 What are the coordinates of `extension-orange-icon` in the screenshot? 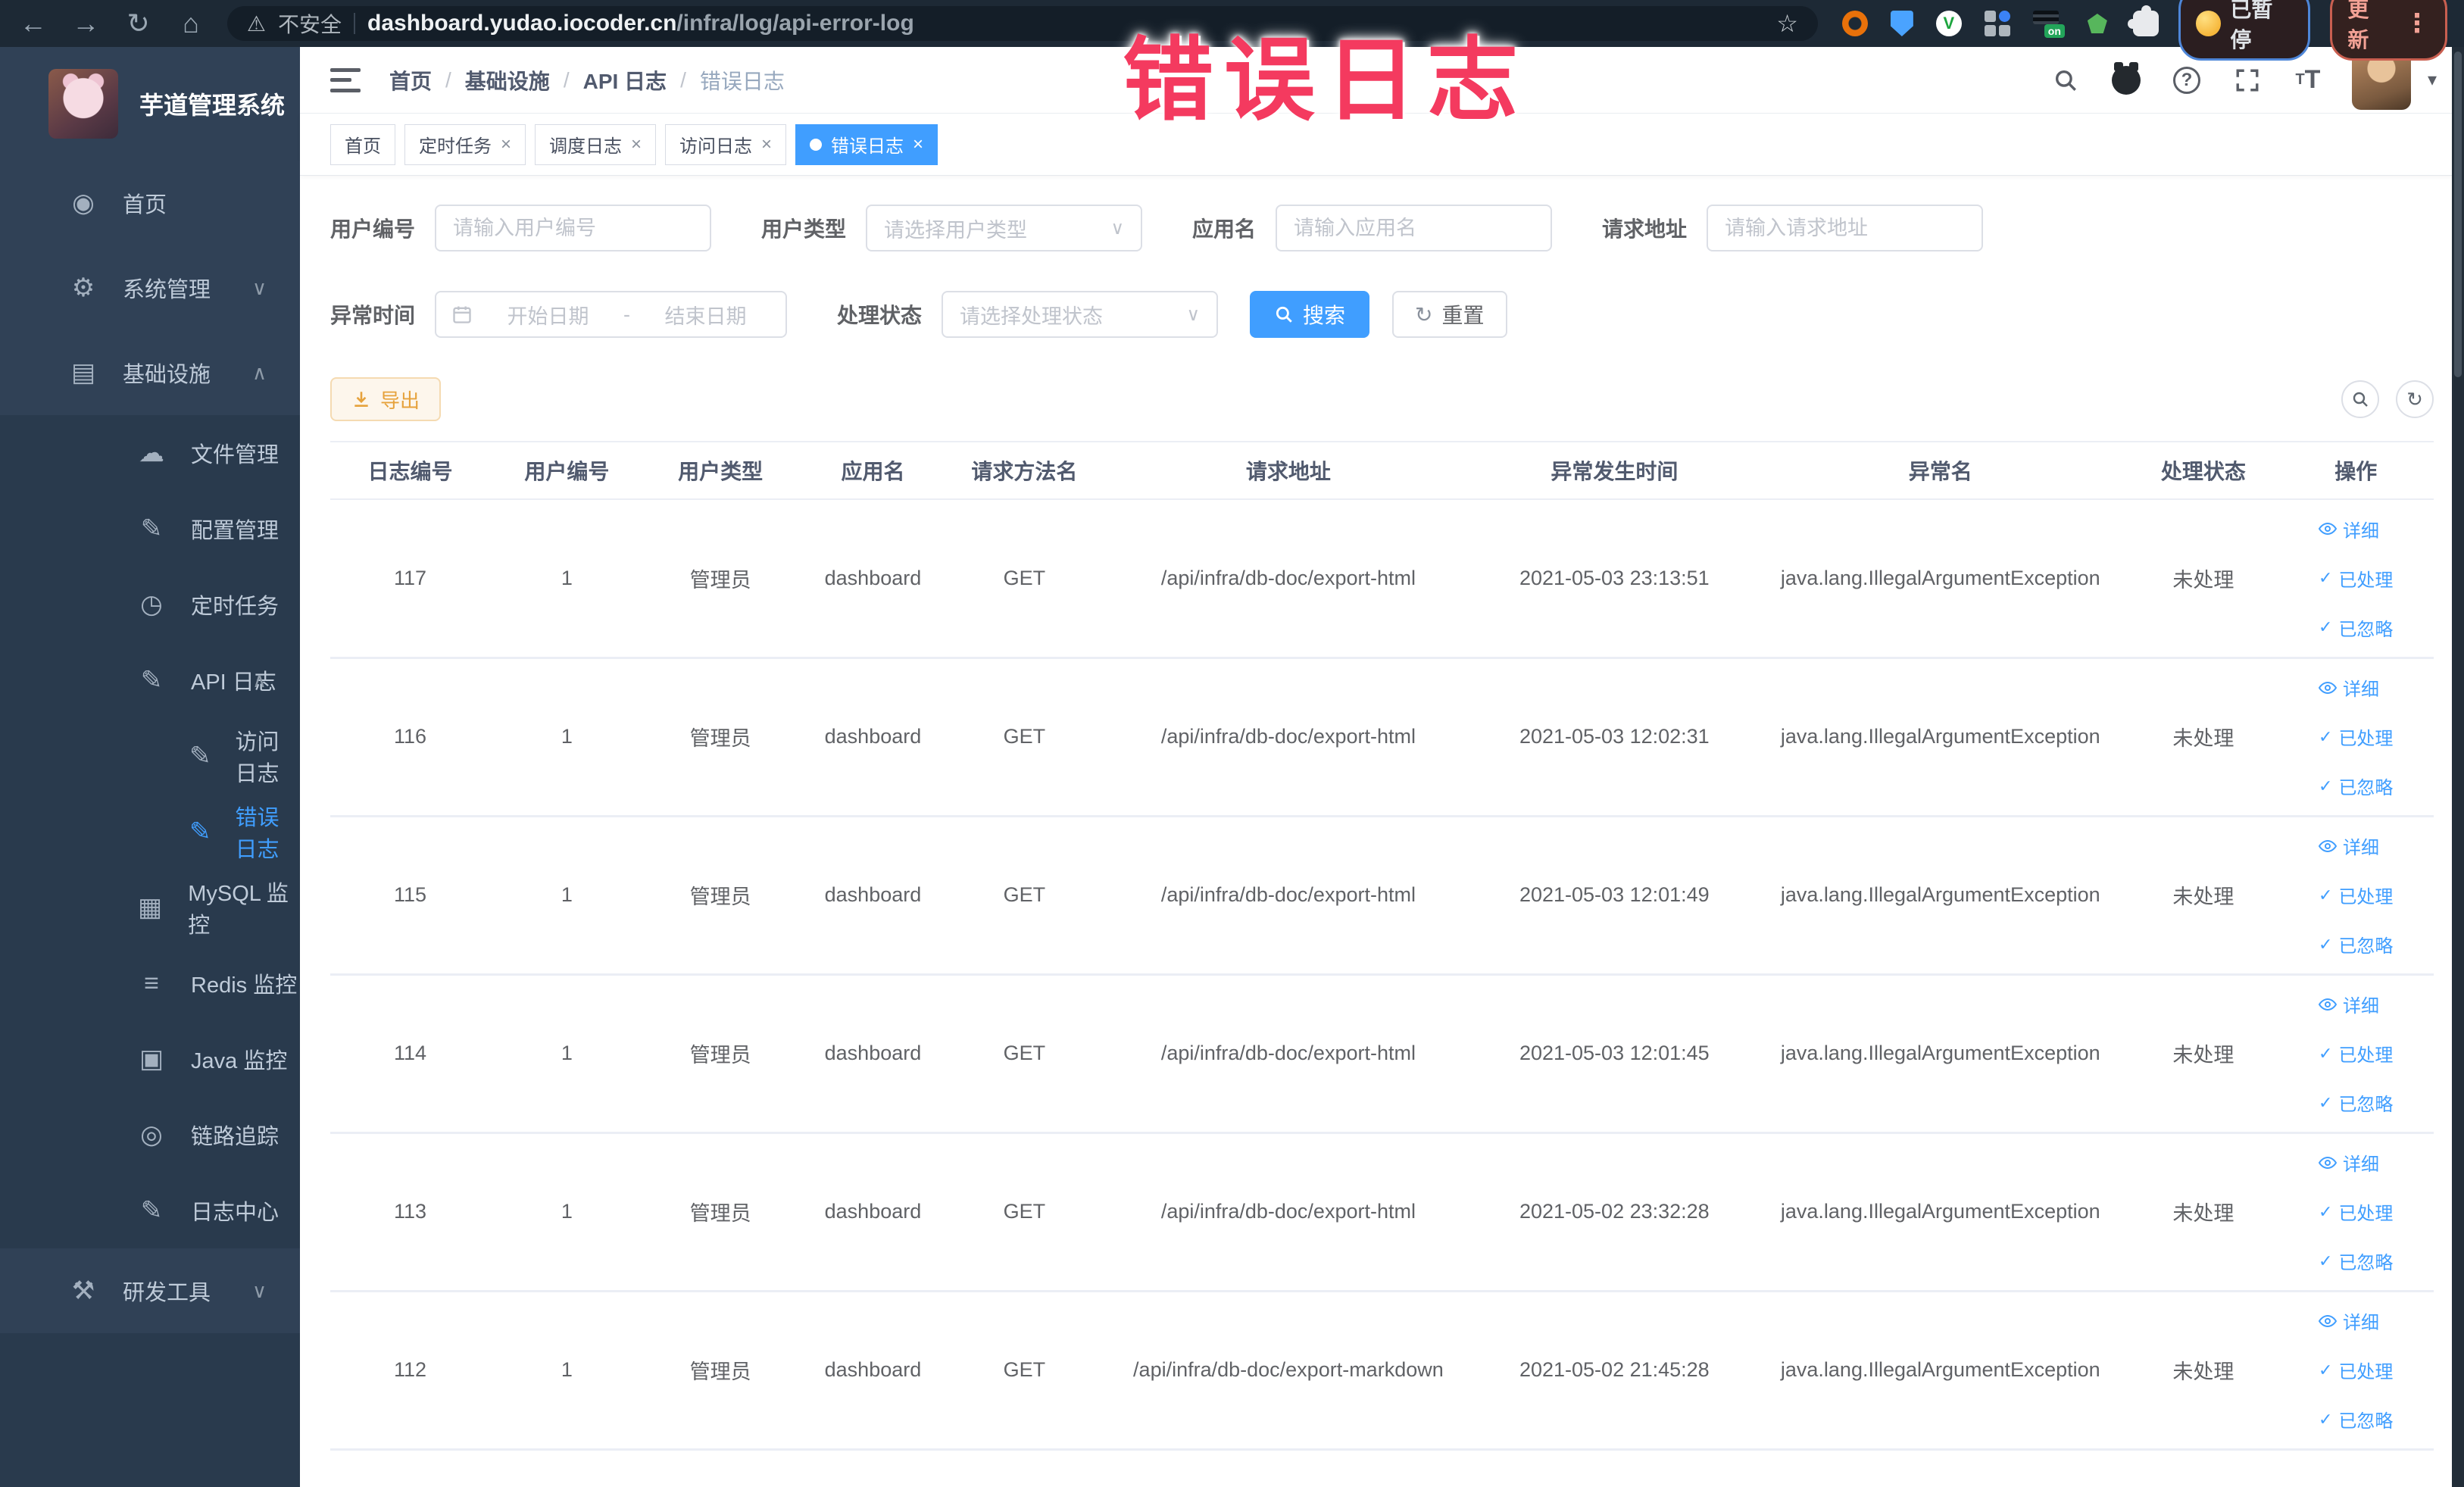 It's located at (1854, 23).